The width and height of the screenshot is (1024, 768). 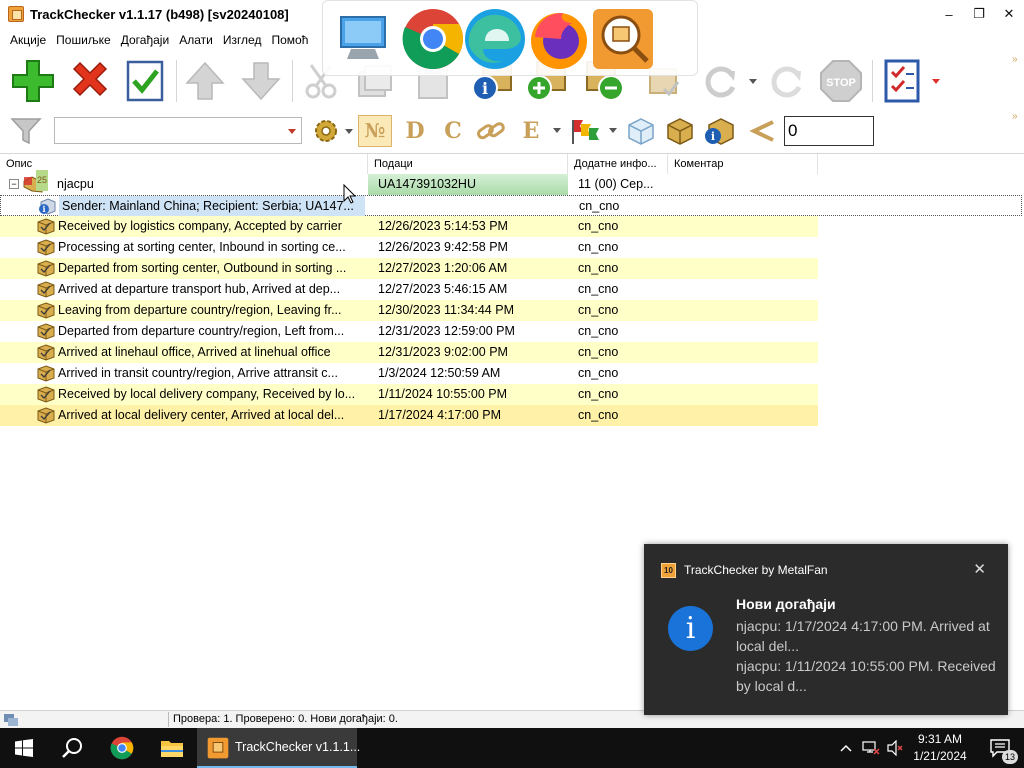 I want to click on menu-help: Помоћ, so click(x=289, y=40).